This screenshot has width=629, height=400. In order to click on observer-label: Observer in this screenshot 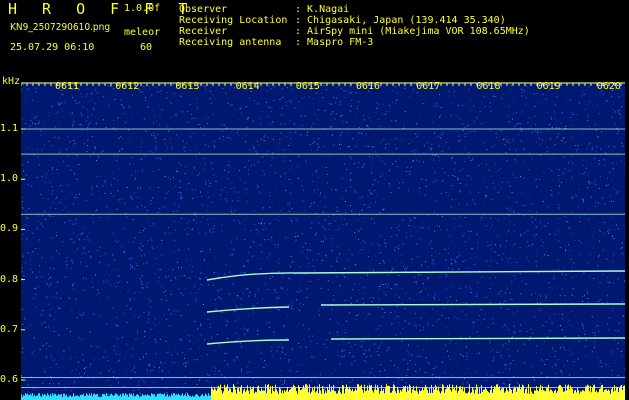, I will do `click(203, 9)`.